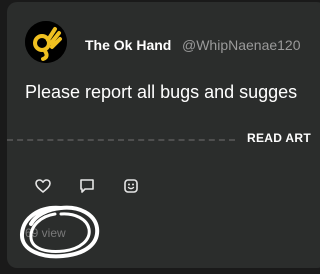 This screenshot has height=274, width=320. I want to click on like-button, so click(43, 186).